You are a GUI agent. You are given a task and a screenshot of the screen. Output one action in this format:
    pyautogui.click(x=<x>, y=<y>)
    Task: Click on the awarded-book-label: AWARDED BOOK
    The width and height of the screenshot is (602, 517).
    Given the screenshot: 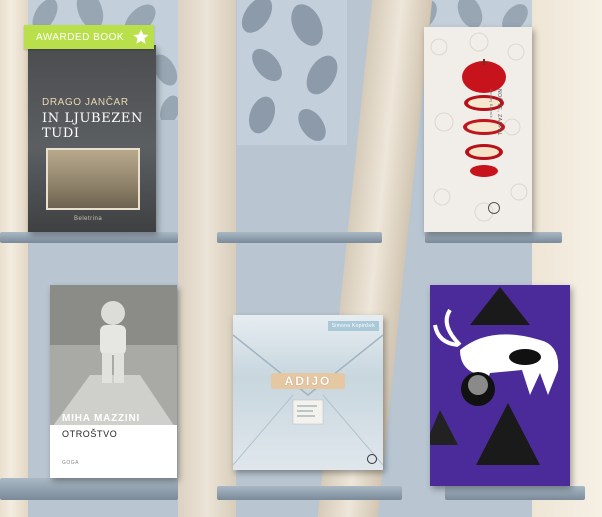 What is the action you would take?
    pyautogui.click(x=80, y=37)
    